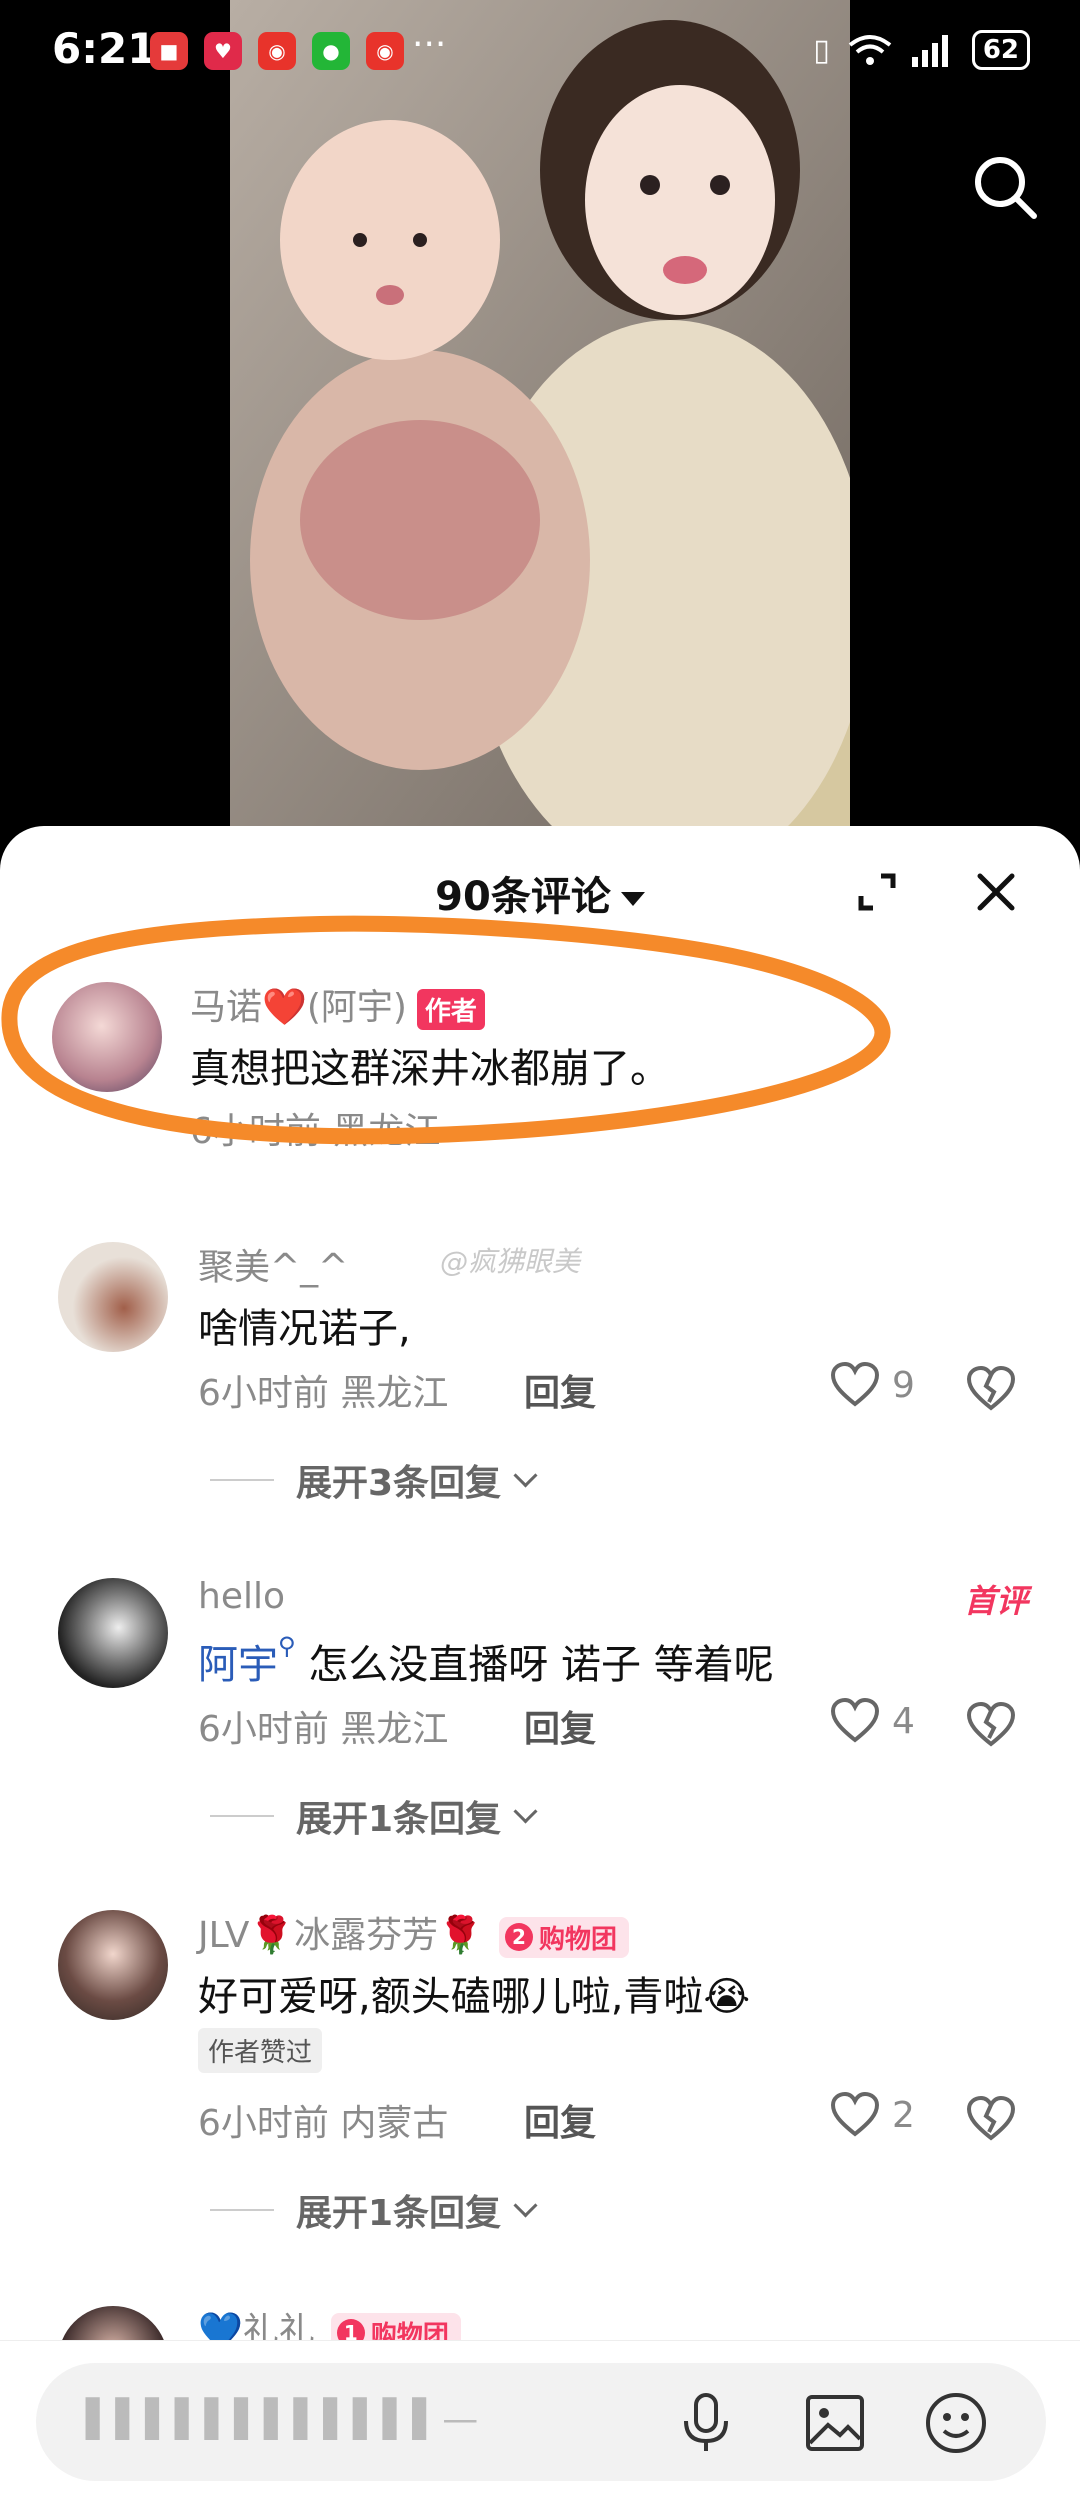 The width and height of the screenshot is (1080, 2505). Describe the element at coordinates (104, 48) in the screenshot. I see `status-time: 6:21` at that location.